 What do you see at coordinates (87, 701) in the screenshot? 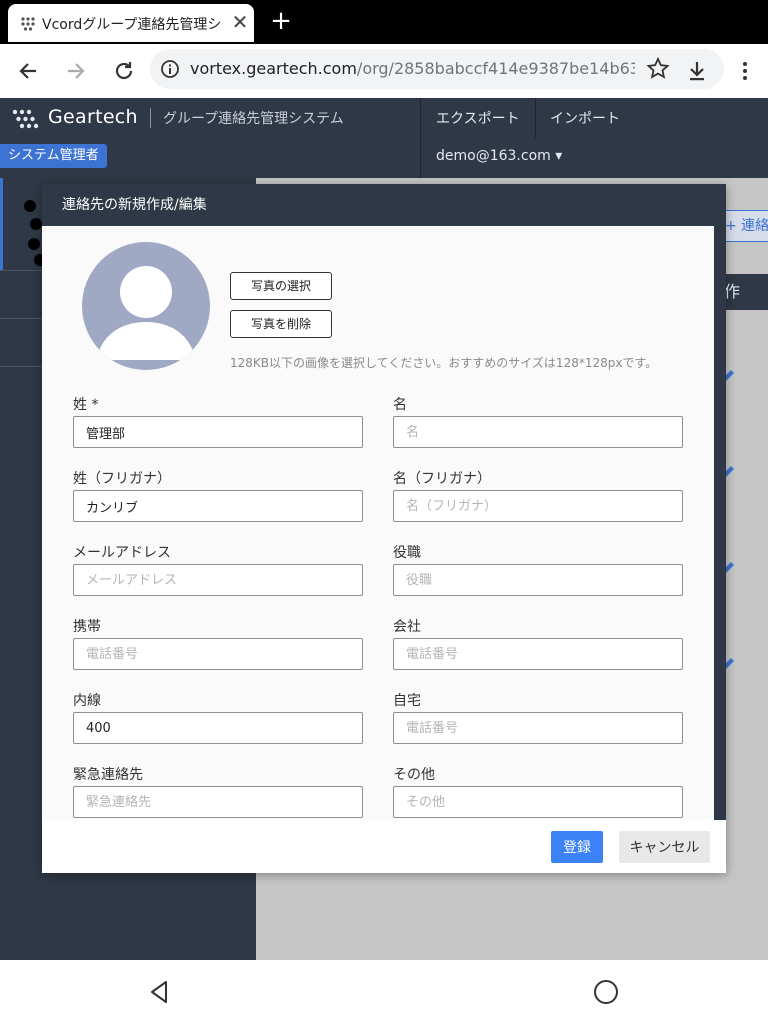
I see `extension-label: 内線` at bounding box center [87, 701].